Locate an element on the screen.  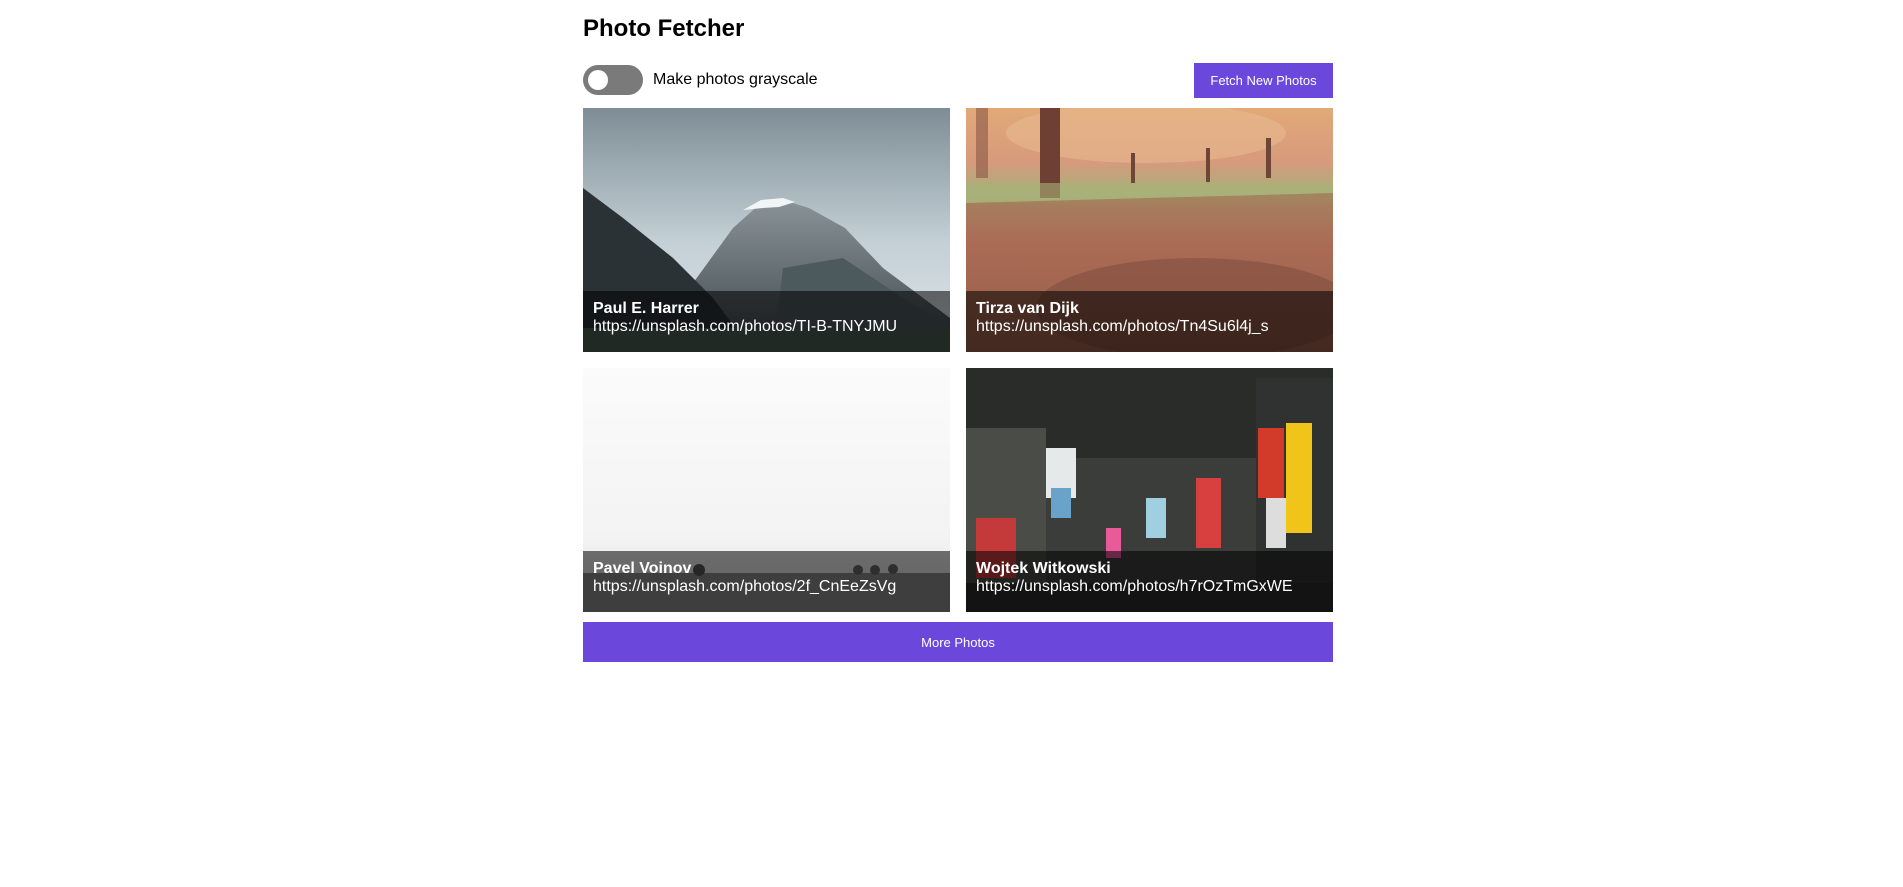
photo-author: Pavel Voinov is located at coordinates (642, 568).